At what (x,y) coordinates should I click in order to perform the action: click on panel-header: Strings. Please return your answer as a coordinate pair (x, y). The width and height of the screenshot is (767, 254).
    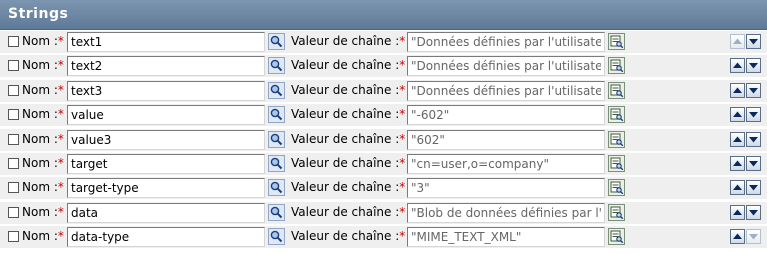
    Looking at the image, I should click on (383, 15).